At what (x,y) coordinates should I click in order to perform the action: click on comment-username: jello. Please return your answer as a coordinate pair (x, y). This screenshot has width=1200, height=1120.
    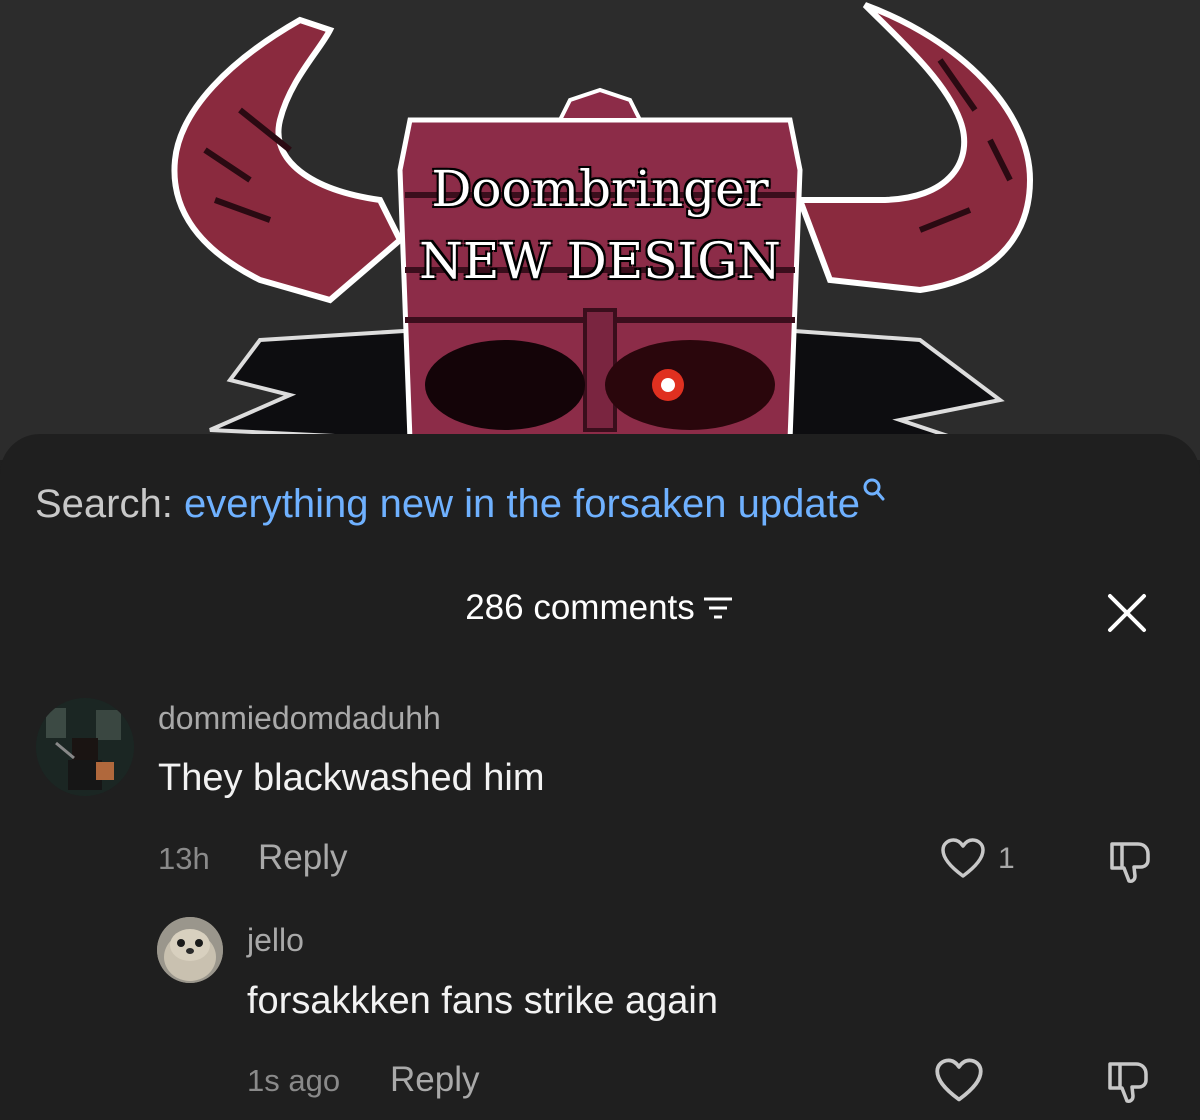
    Looking at the image, I should click on (275, 940).